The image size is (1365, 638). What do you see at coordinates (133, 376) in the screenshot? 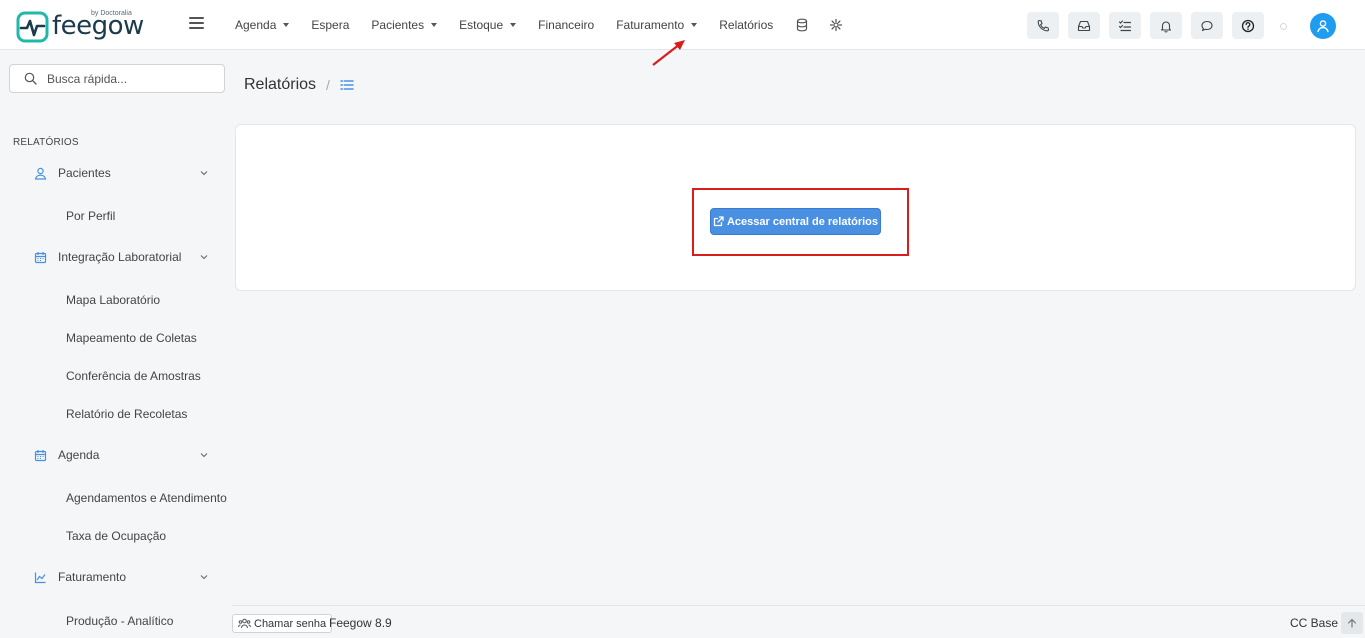
I see `sidebar-item-conferencia-de-amostras: Conferência de Amostras` at bounding box center [133, 376].